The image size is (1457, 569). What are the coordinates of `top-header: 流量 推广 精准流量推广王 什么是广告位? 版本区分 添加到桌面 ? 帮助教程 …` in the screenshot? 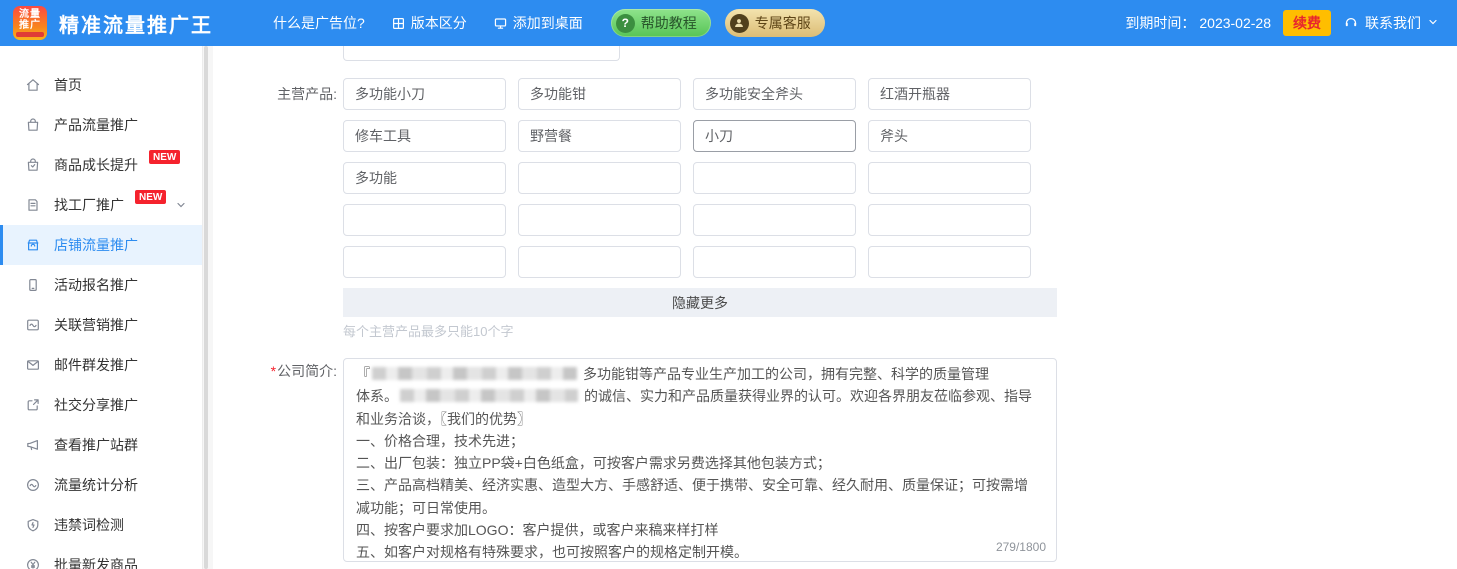 It's located at (728, 23).